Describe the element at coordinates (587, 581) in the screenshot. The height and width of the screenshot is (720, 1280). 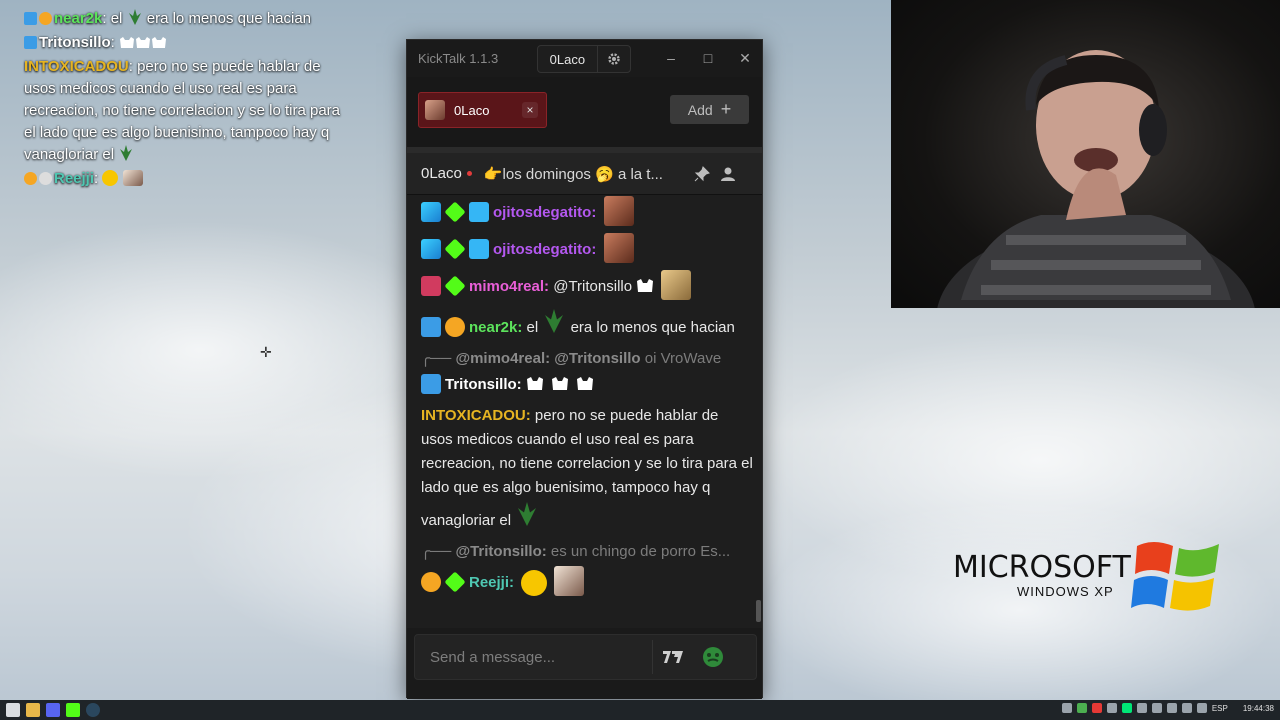
I see `chat-message: Reejji:` at that location.